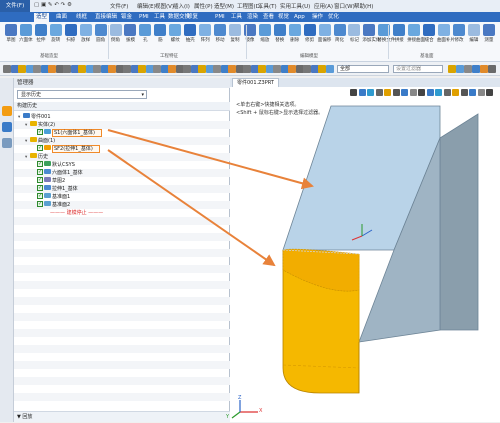  What do you see at coordinates (265, 33) in the screenshot?
I see `ribbon-button: 缩放` at bounding box center [265, 33].